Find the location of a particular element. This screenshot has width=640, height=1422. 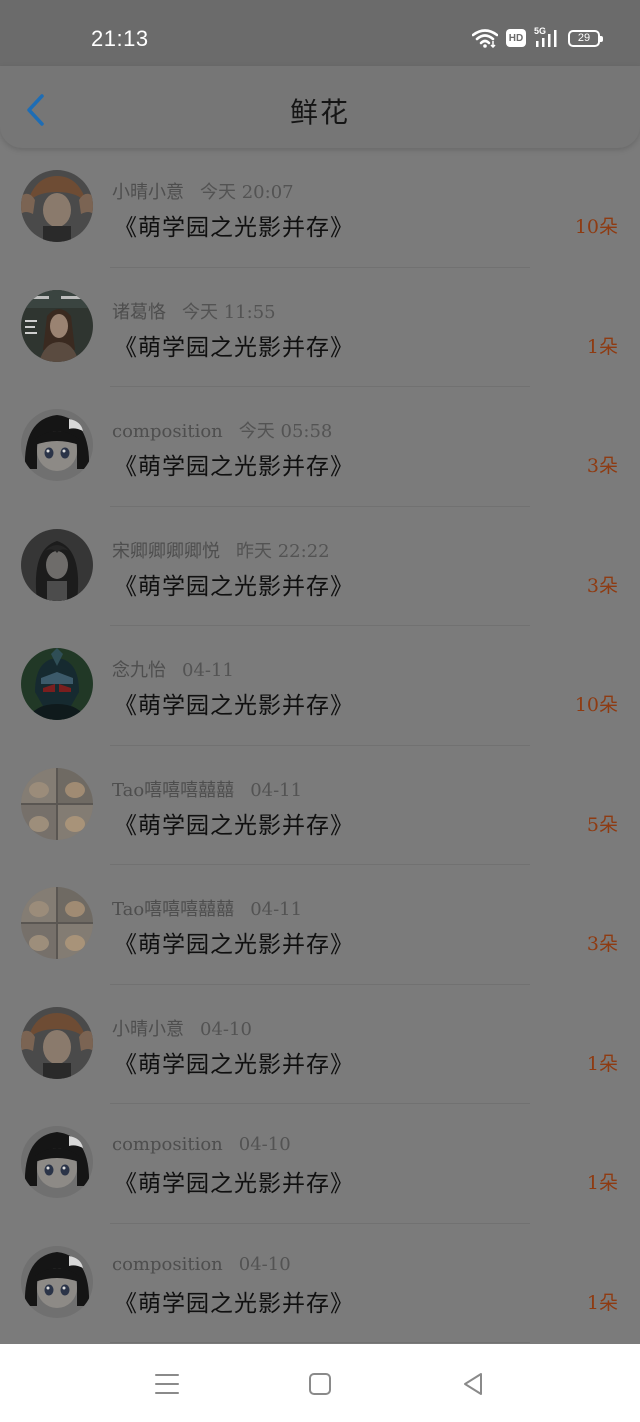

list-item: 念九怡 04-11 《萌学园之光影并存》 10朵 is located at coordinates (320, 686).